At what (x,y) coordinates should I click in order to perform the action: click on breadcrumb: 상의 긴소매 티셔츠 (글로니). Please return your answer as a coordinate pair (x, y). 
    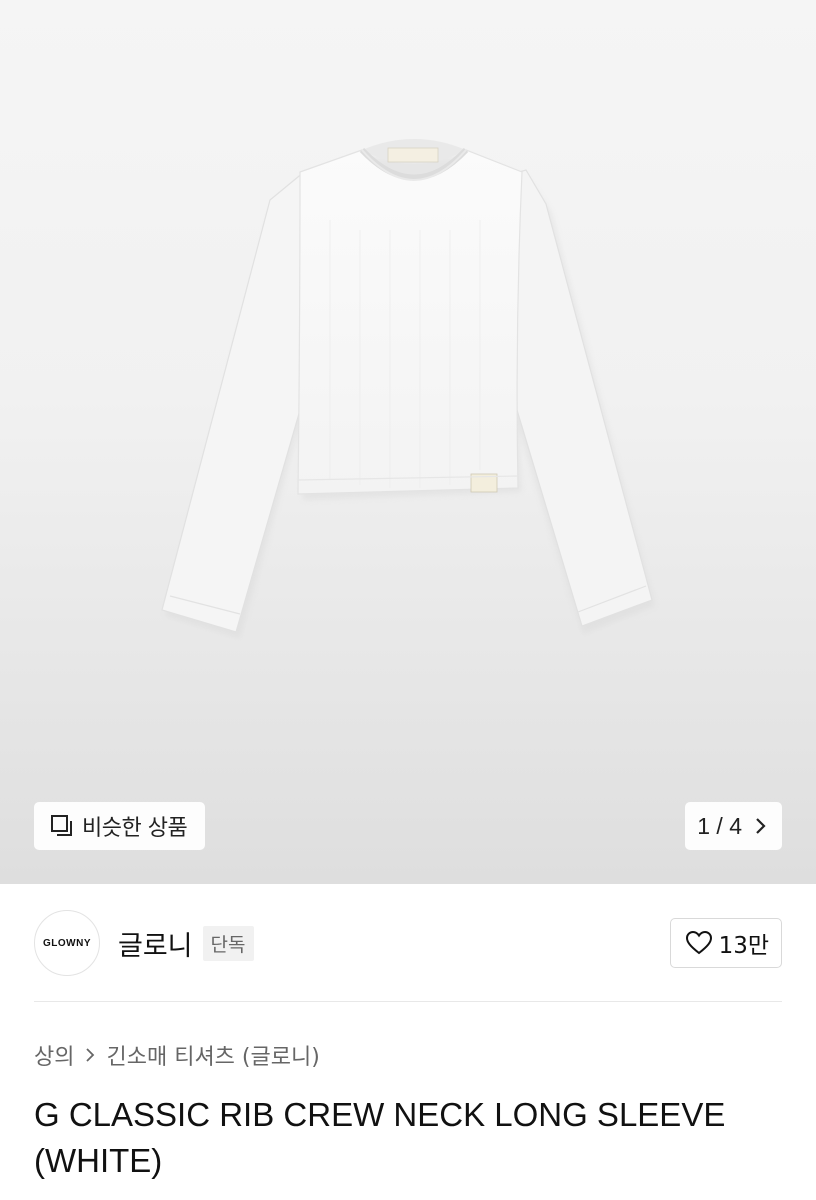
    Looking at the image, I should click on (177, 1055).